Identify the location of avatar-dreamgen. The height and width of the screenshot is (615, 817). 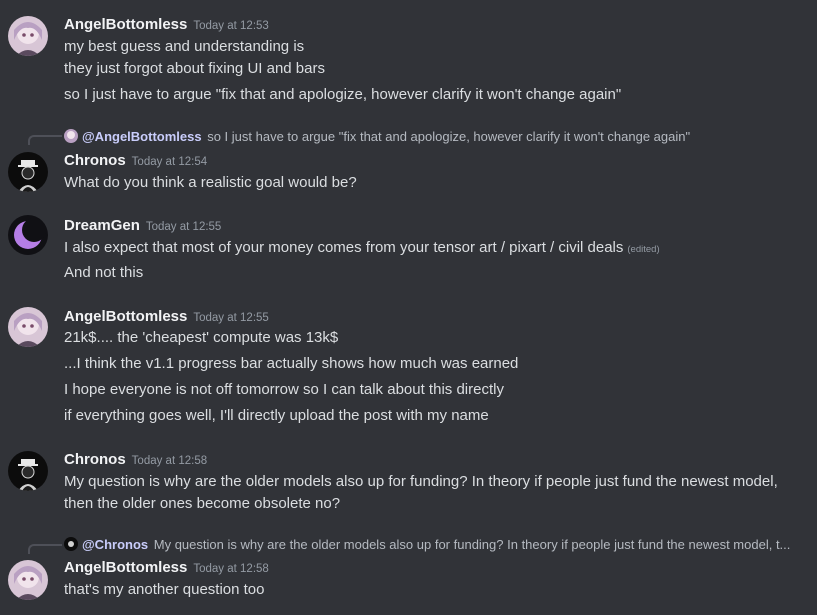
(28, 235).